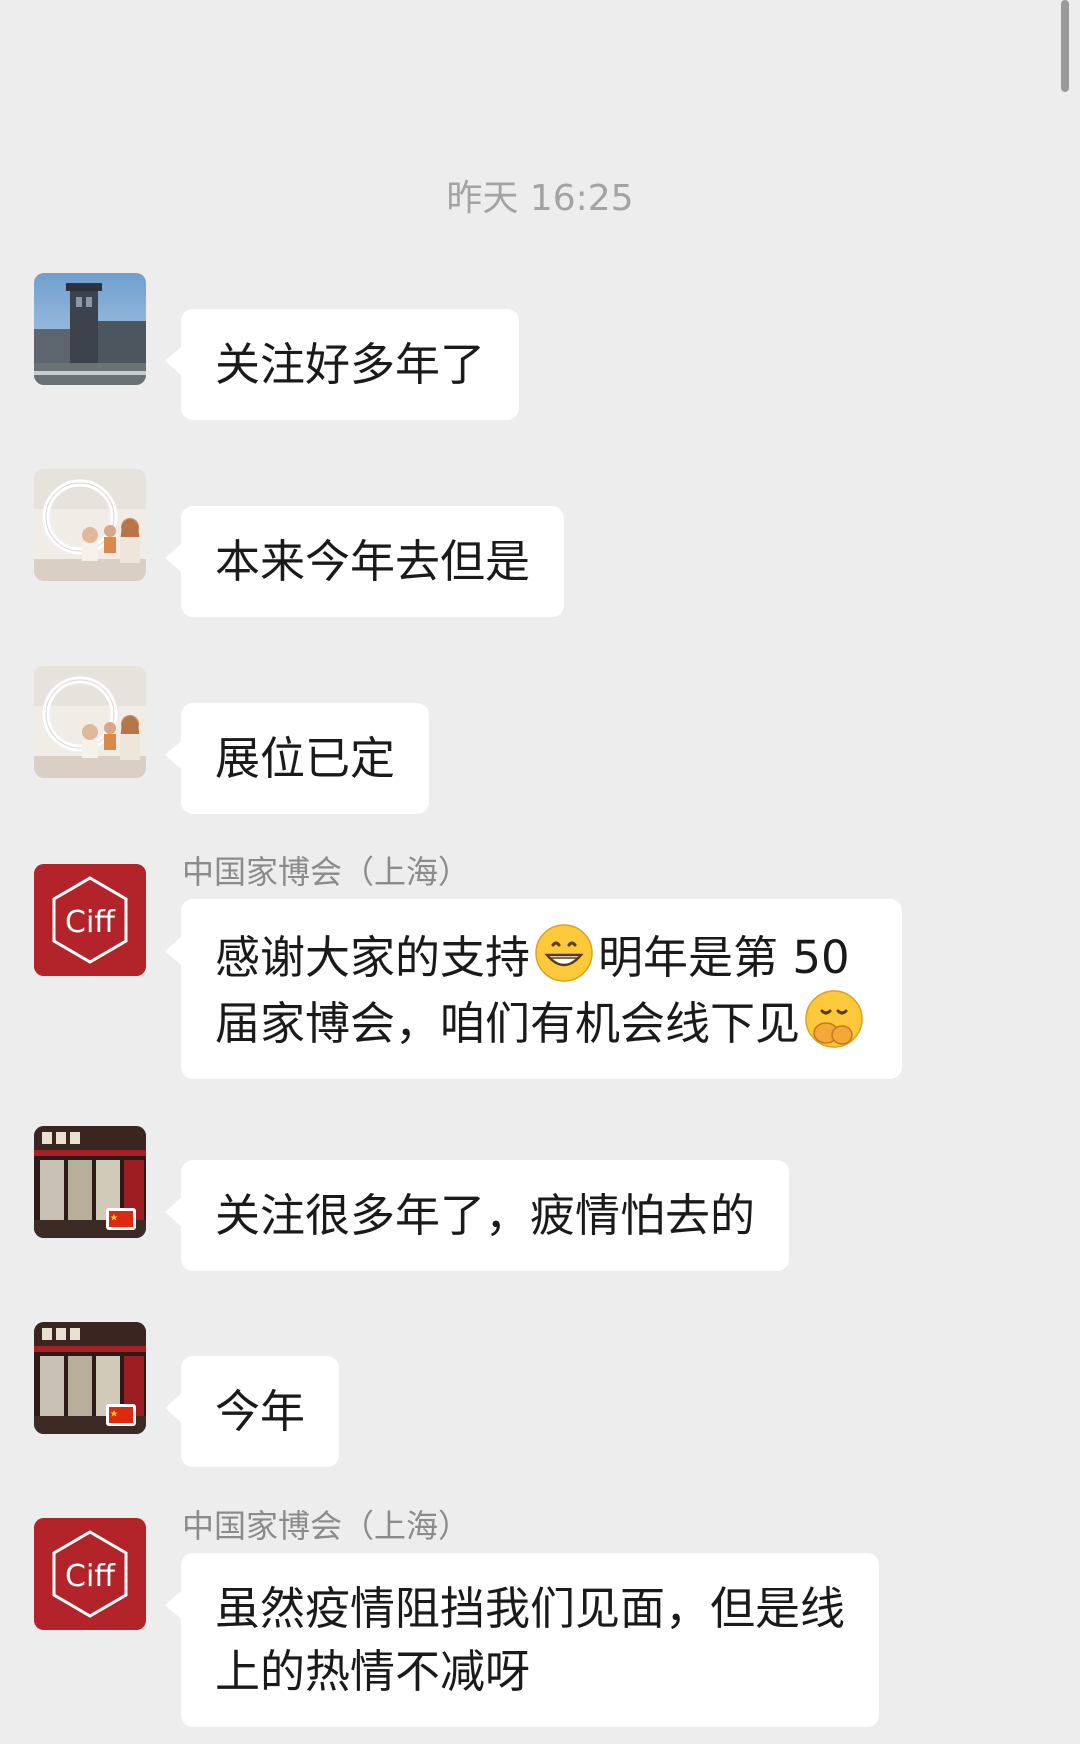 The height and width of the screenshot is (1744, 1080). Describe the element at coordinates (1065, 46) in the screenshot. I see `scrollbar` at that location.